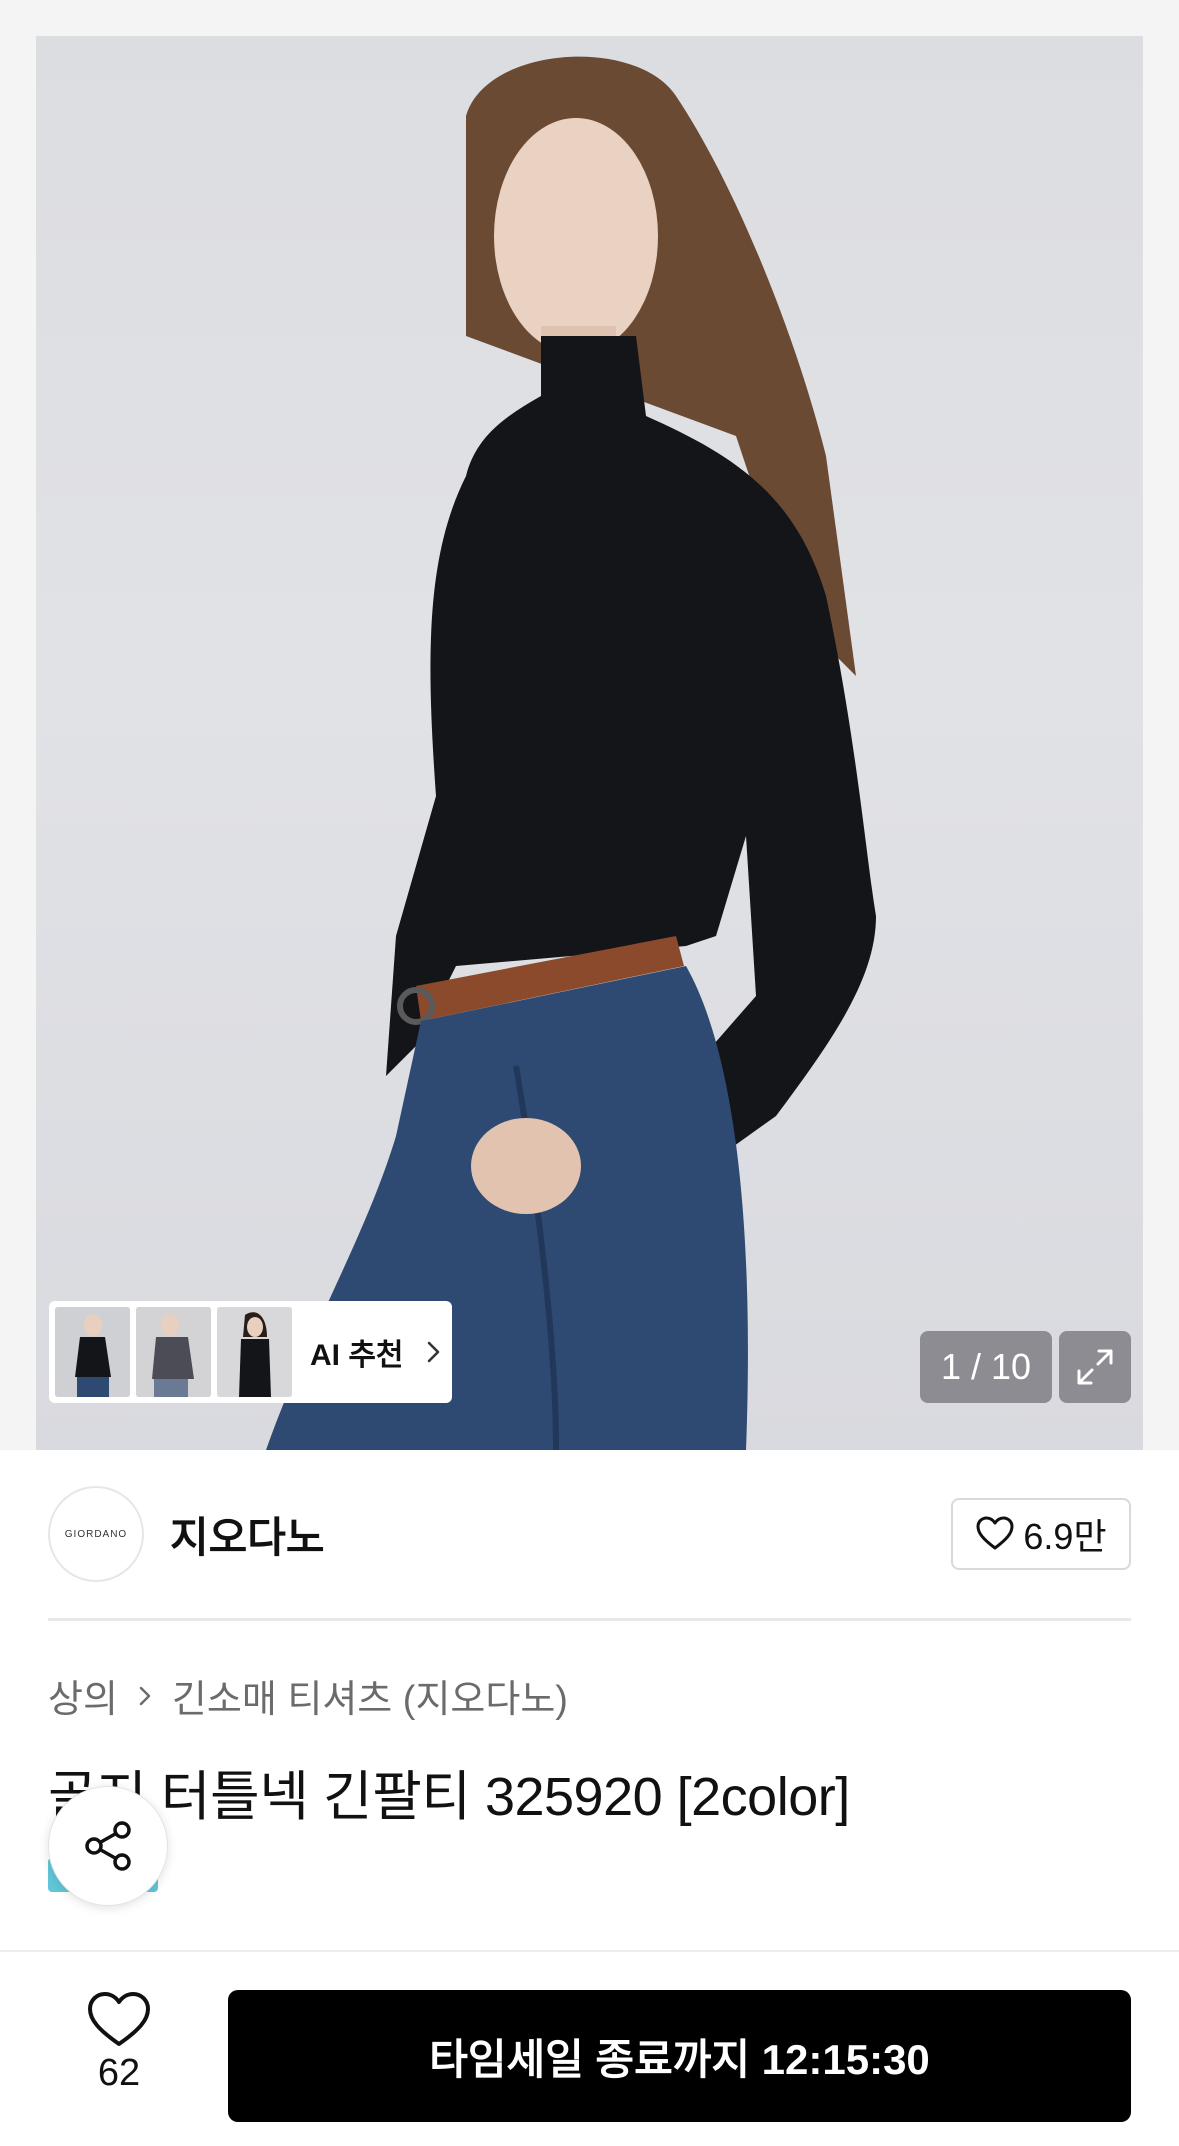 The image size is (1179, 2146). Describe the element at coordinates (986, 1367) in the screenshot. I see `image-pager: 1 / 10` at that location.